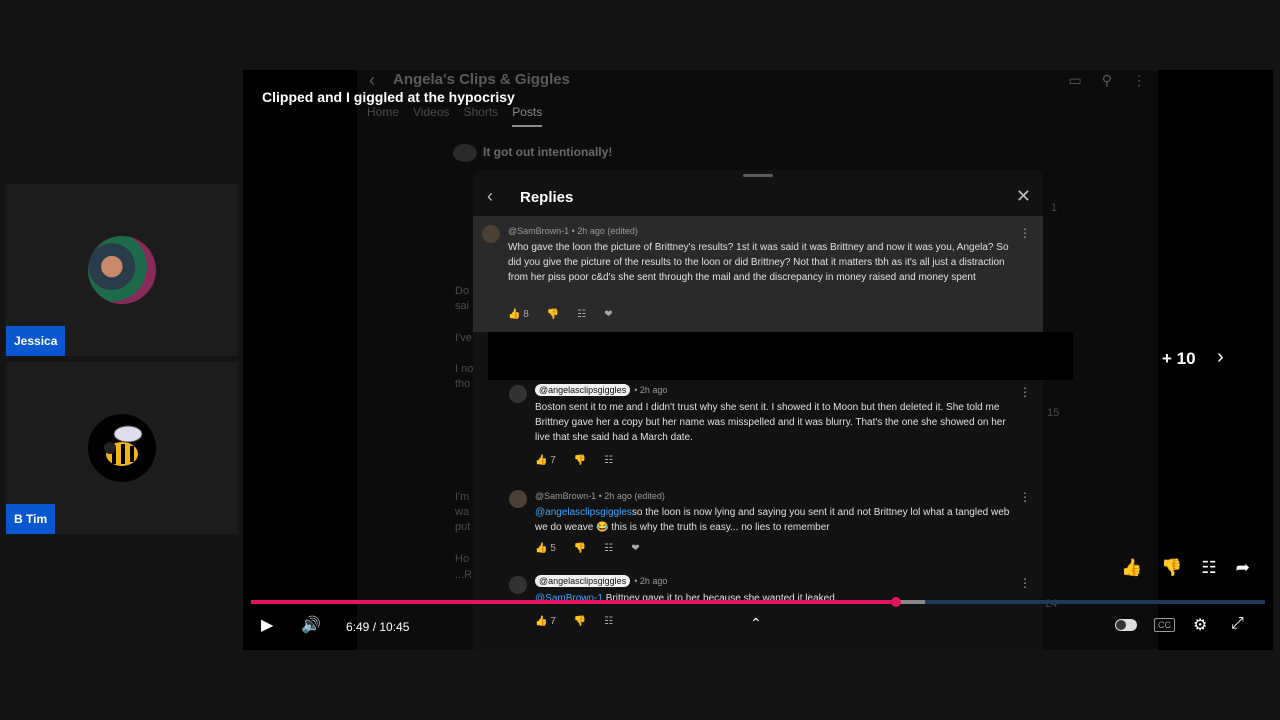 Image resolution: width=1280 pixels, height=720 pixels. I want to click on mention-link: @angelasclipsgiggles, so click(583, 512).